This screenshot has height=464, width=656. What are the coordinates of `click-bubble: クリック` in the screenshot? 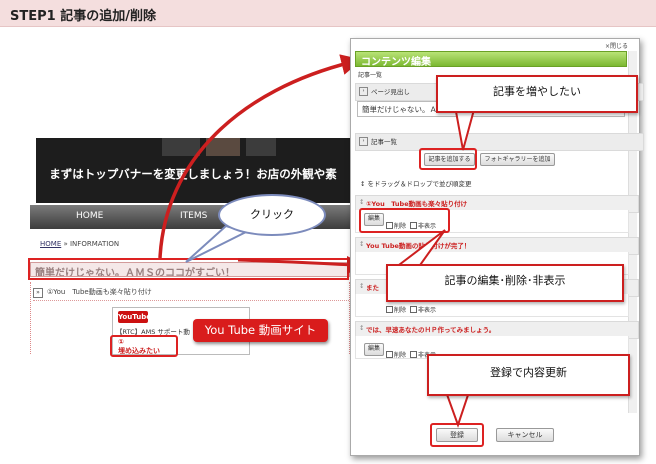 It's located at (272, 215).